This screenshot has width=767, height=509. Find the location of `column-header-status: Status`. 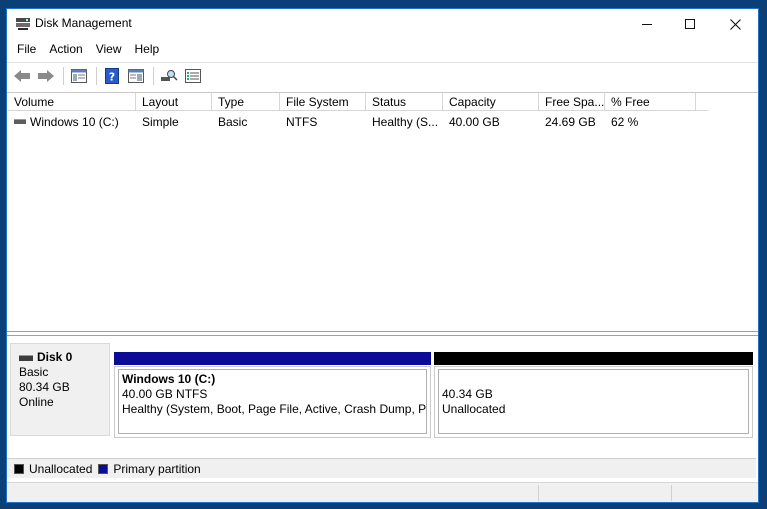

column-header-status: Status is located at coordinates (404, 102).